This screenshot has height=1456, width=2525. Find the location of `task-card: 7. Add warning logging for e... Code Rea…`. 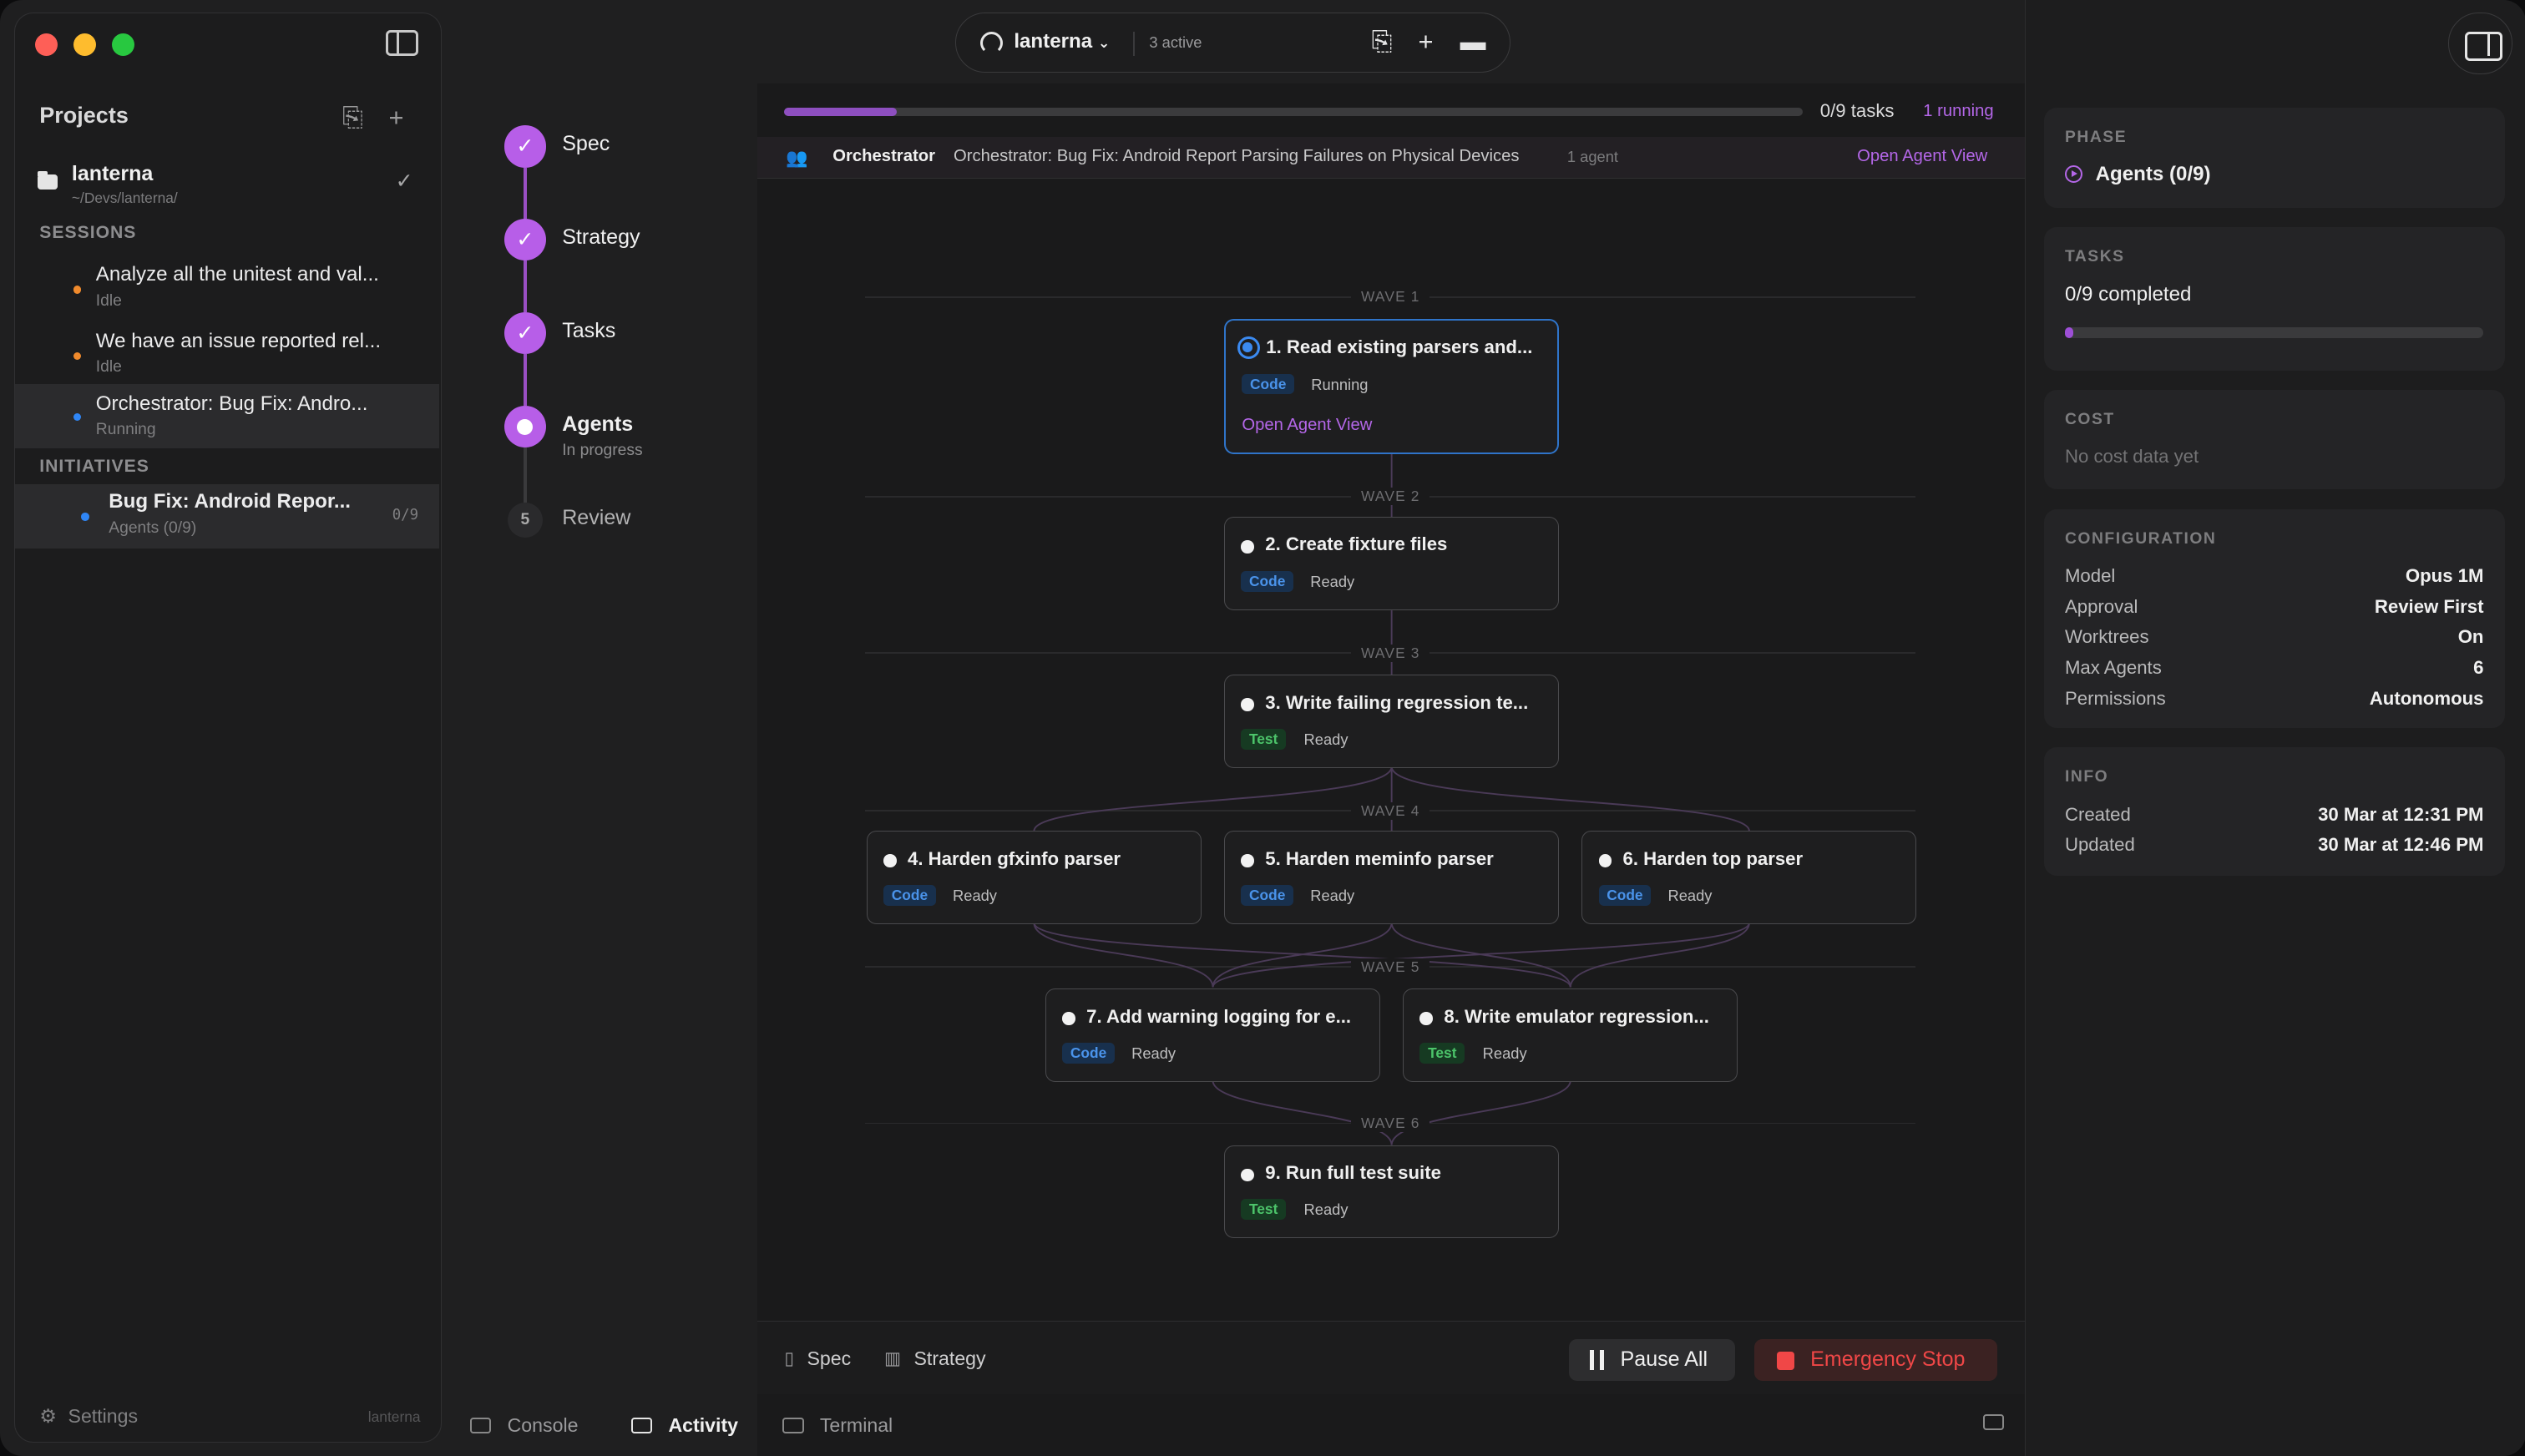

task-card: 7. Add warning logging for e... Code Rea… is located at coordinates (1213, 1035).